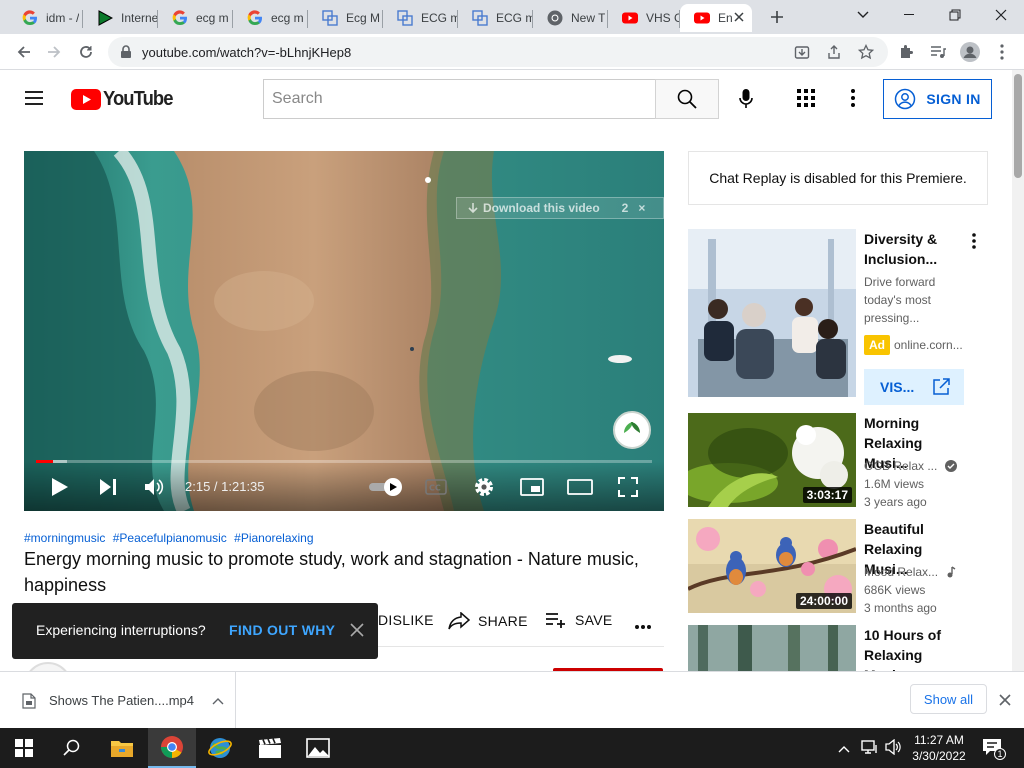 The width and height of the screenshot is (1024, 768). What do you see at coordinates (541, 208) in the screenshot?
I see `download-overlay-label: Download this video` at bounding box center [541, 208].